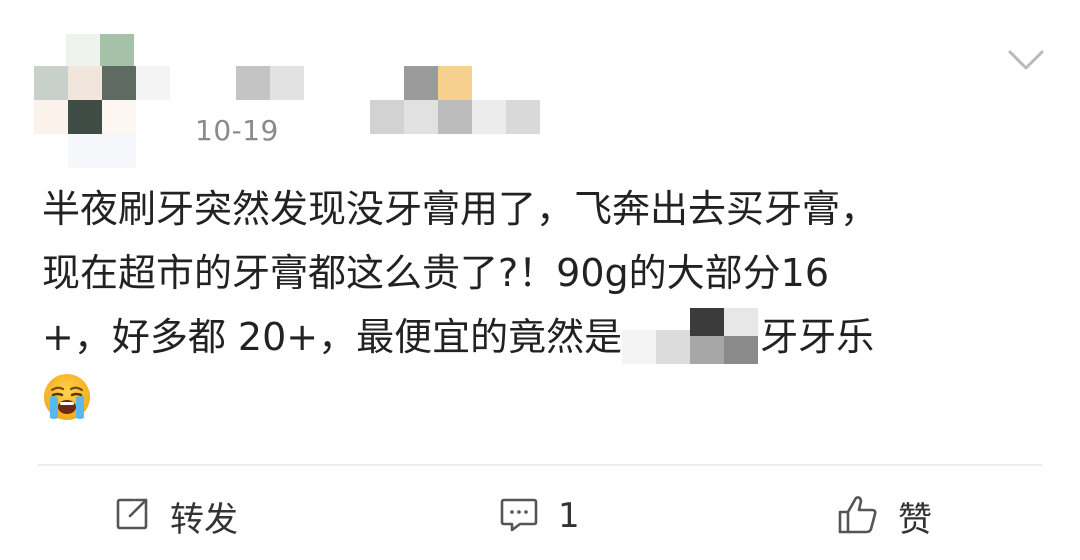 The width and height of the screenshot is (1080, 560). Describe the element at coordinates (332, 337) in the screenshot. I see `post-text-segment: +，好多都 20+，最便宜的竟然是` at that location.